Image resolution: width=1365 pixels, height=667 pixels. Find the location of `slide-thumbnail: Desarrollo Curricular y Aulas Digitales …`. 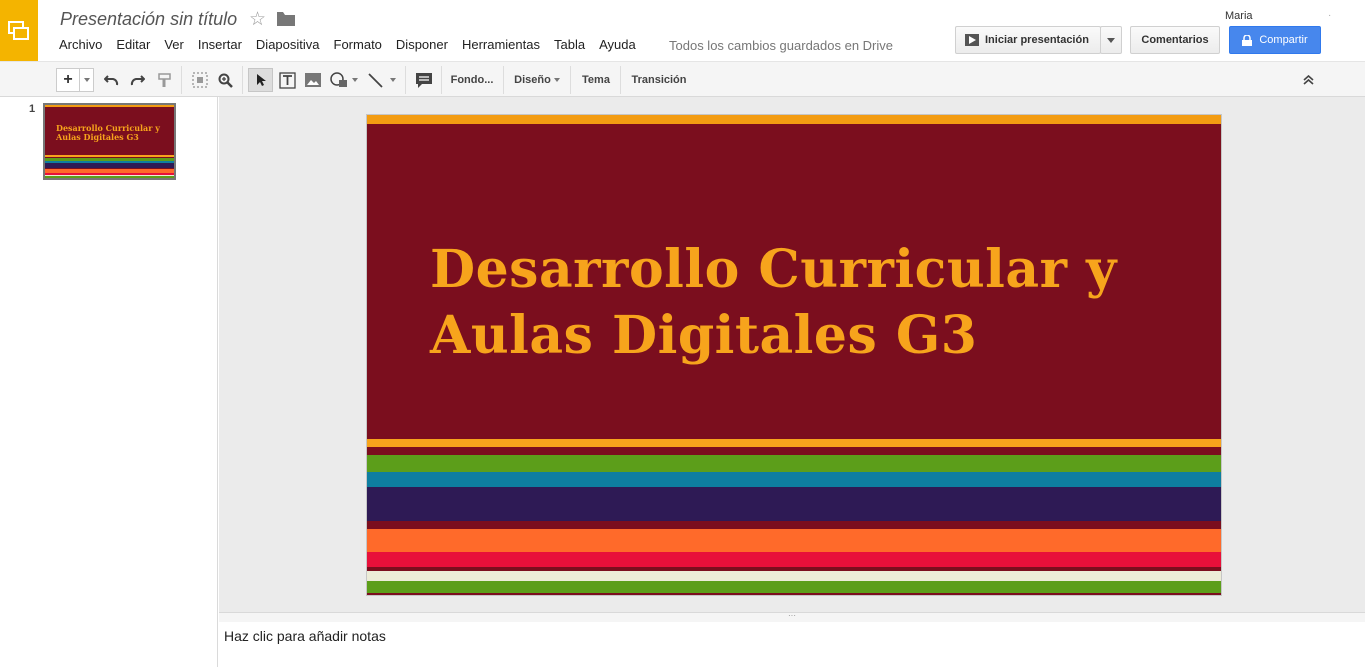

slide-thumbnail: Desarrollo Curricular y Aulas Digitales … is located at coordinates (109, 141).